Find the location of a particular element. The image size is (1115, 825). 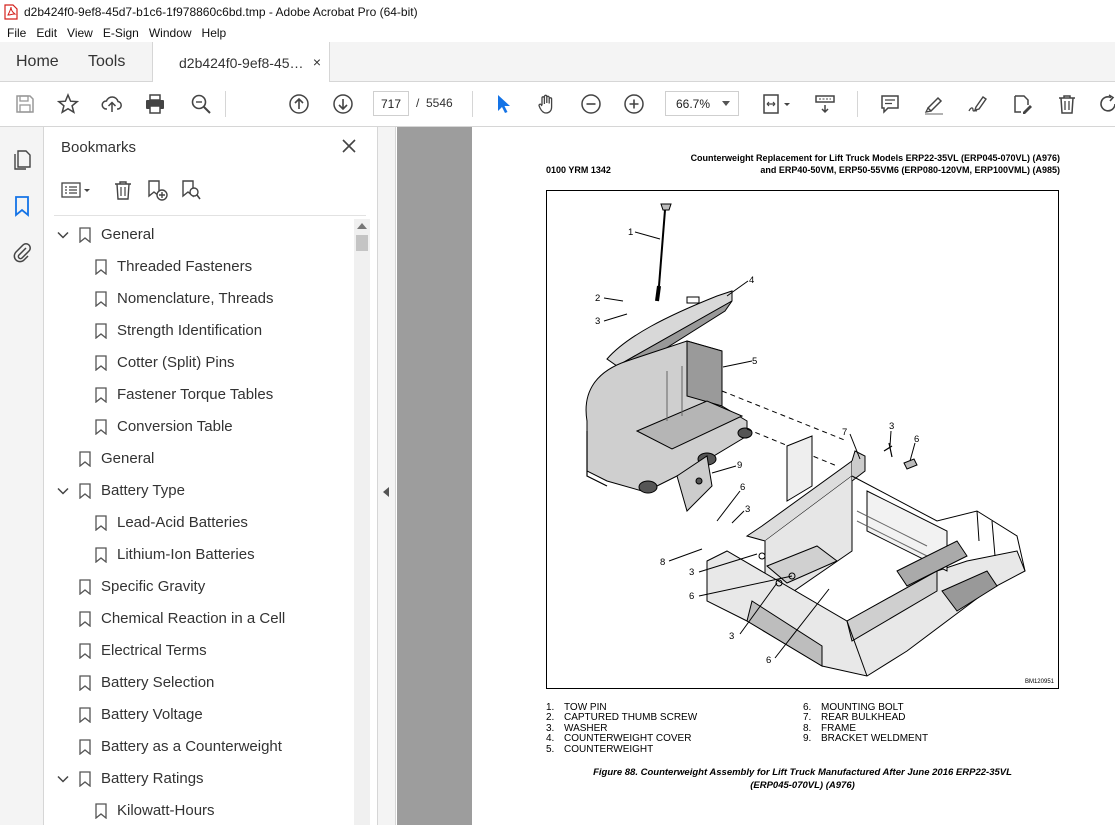

sign-icon is located at coordinates (978, 104).